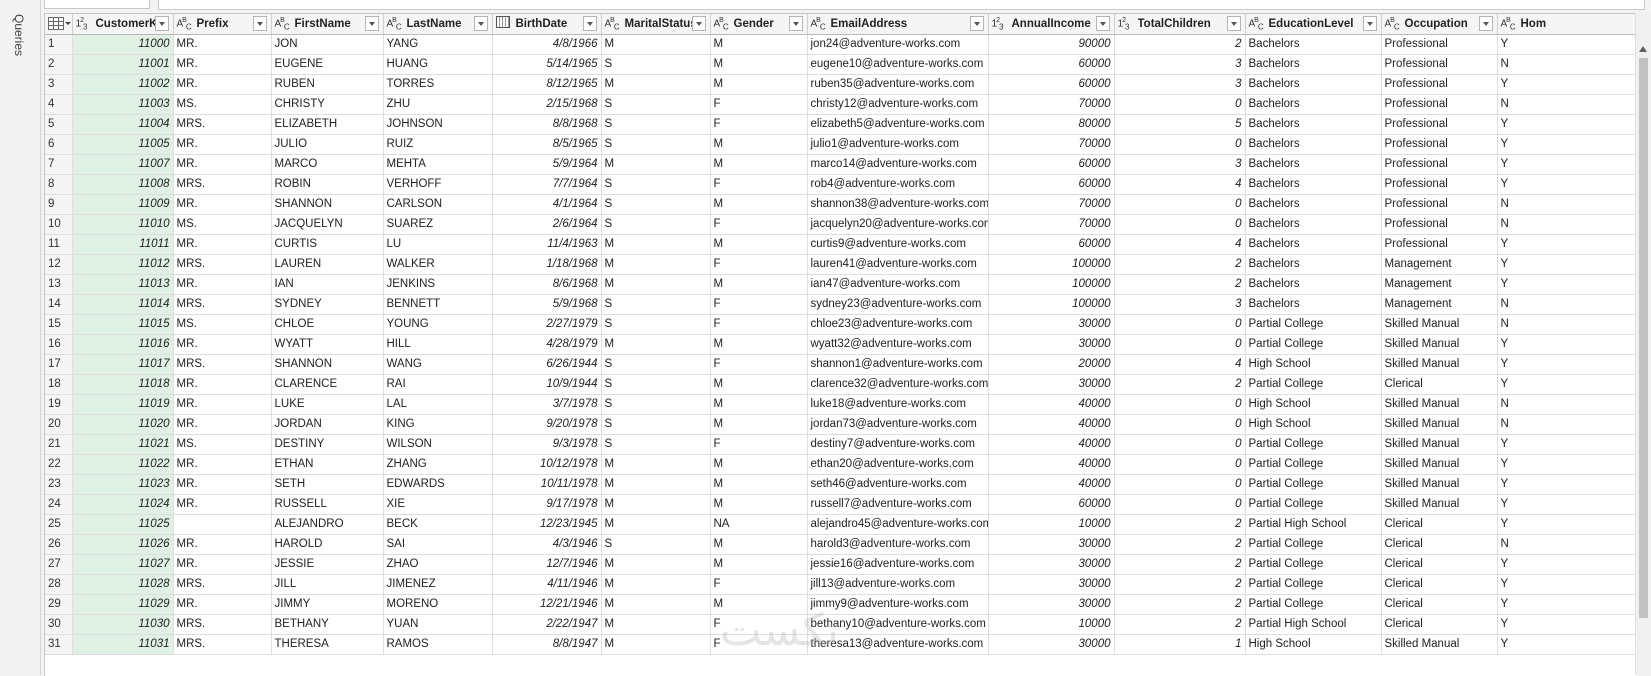 The height and width of the screenshot is (676, 1651). I want to click on column-header-emailaddress: ABC EmailAddress, so click(898, 24).